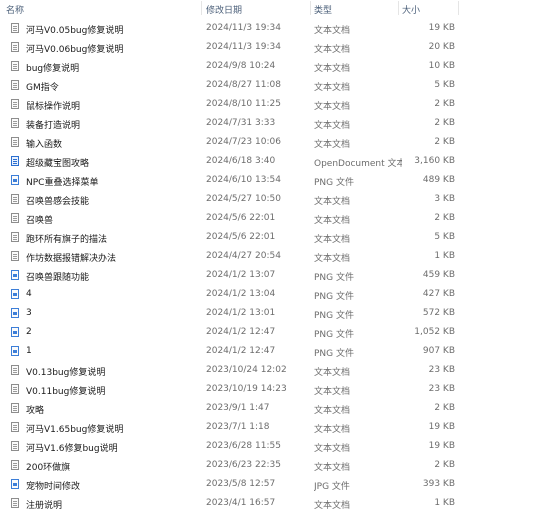 The width and height of the screenshot is (545, 525). Describe the element at coordinates (71, 259) in the screenshot. I see `file-name: 作坊数据报错解决办法` at that location.